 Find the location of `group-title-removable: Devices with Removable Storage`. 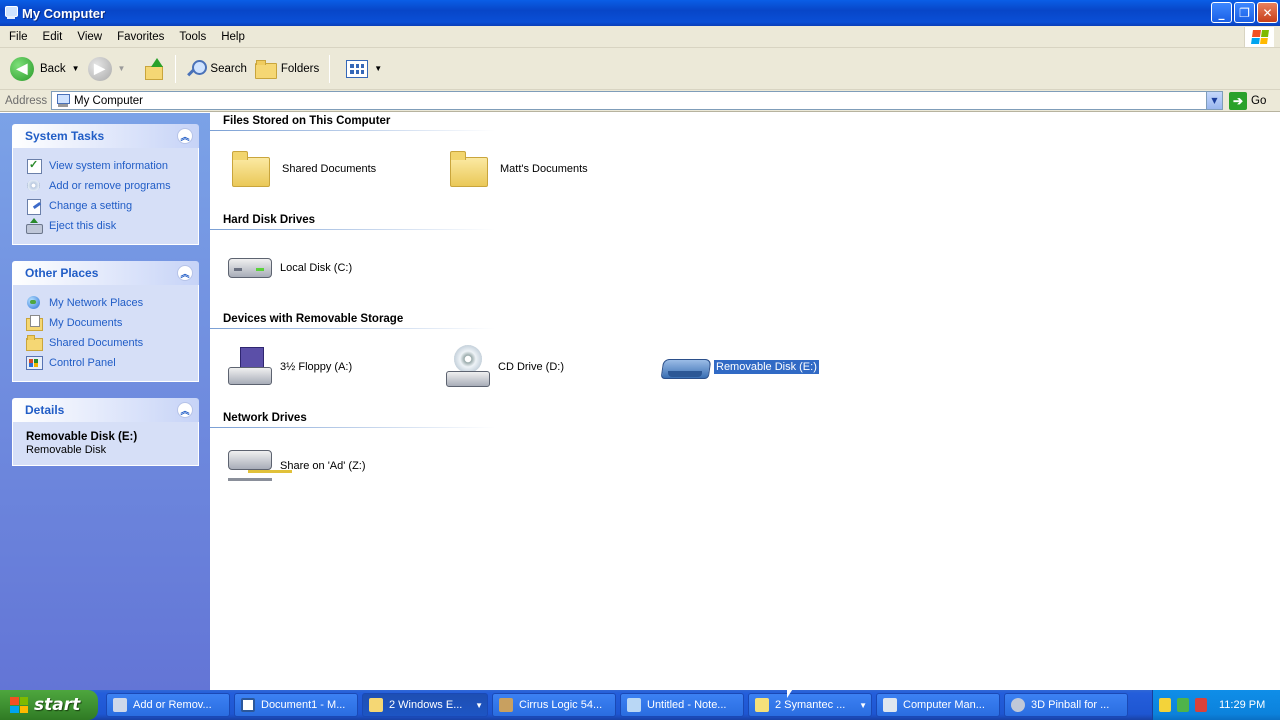

group-title-removable: Devices with Removable Storage is located at coordinates (313, 319).